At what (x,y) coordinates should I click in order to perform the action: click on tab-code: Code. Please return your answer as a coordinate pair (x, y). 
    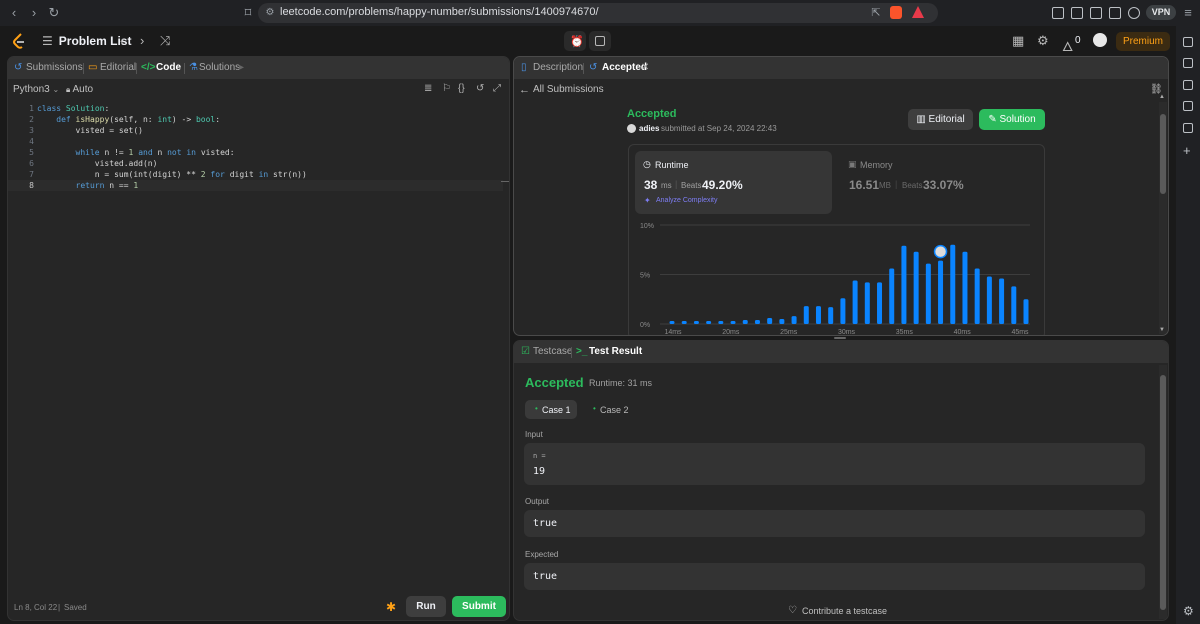
    Looking at the image, I should click on (168, 67).